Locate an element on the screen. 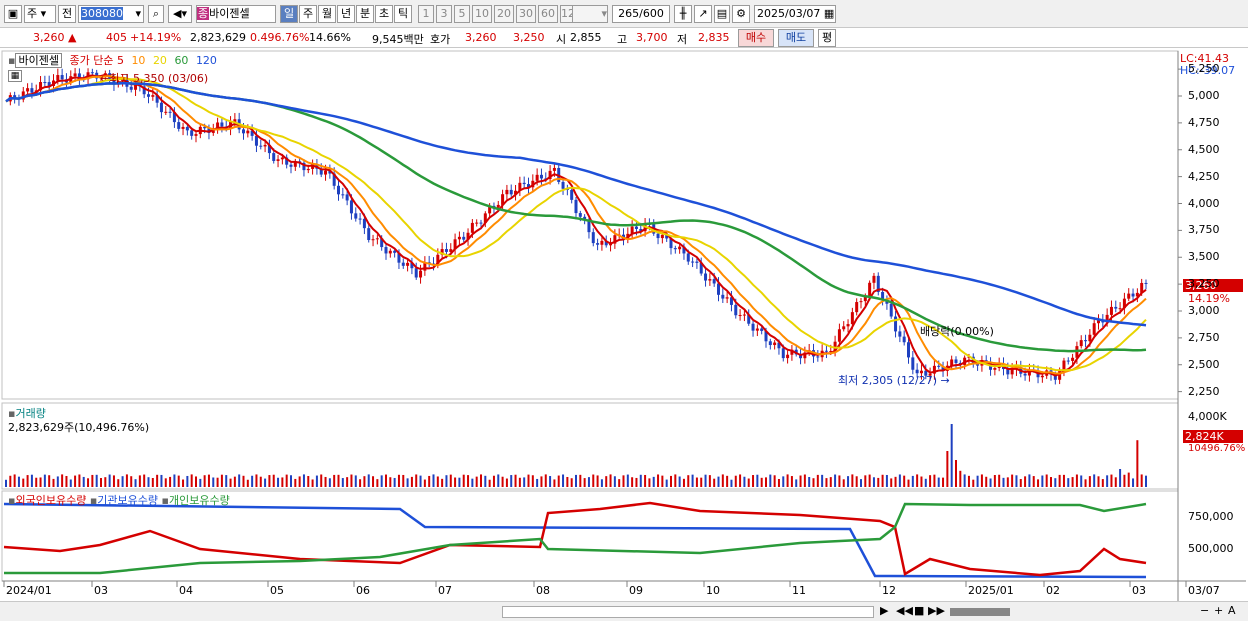 The width and height of the screenshot is (1248, 621). speaker-icon: ◀▾ is located at coordinates (180, 14).